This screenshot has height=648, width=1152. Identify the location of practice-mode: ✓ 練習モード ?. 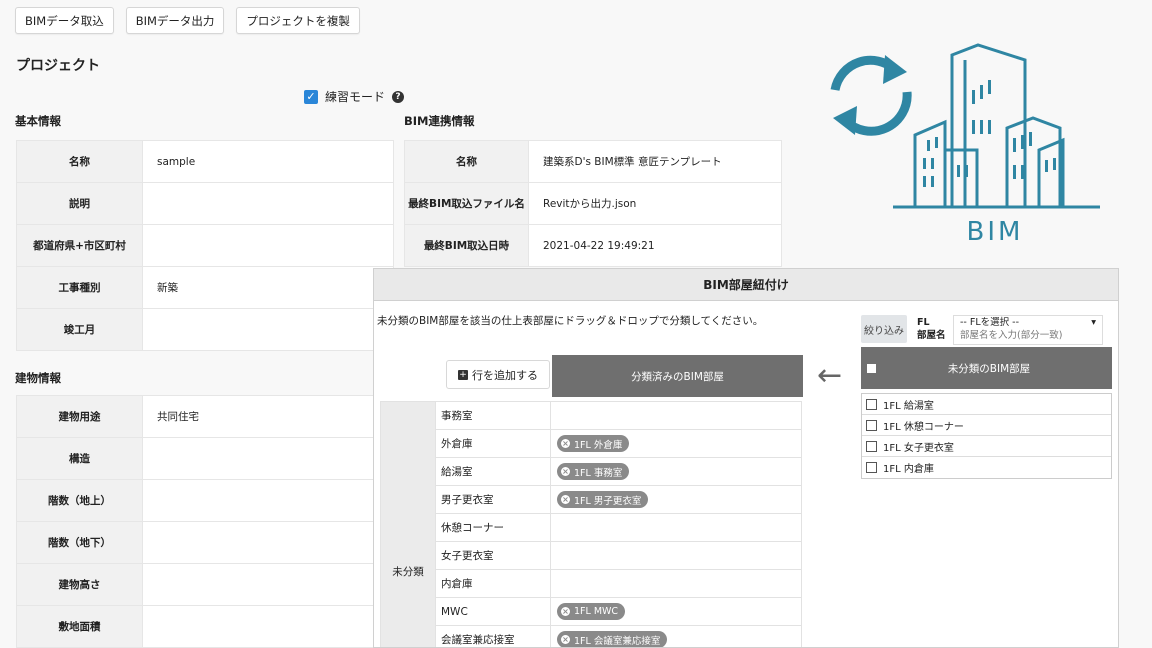
(354, 96).